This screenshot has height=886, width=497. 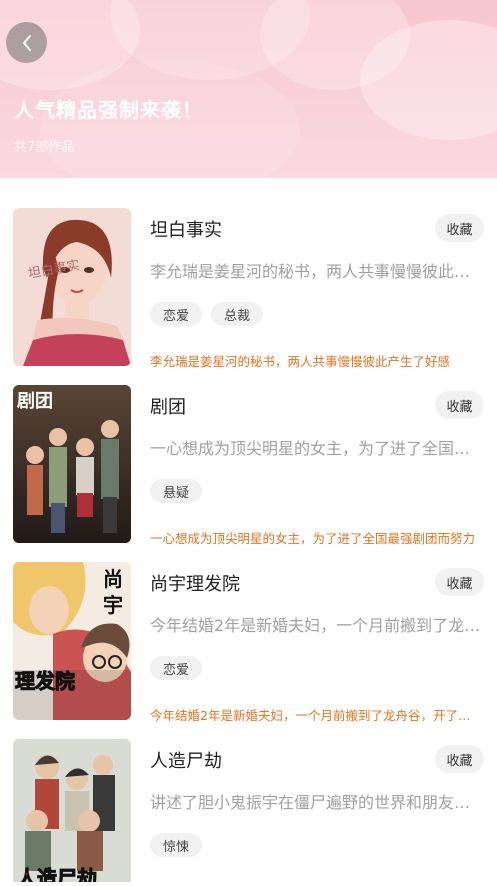 What do you see at coordinates (72, 810) in the screenshot?
I see `comic-cover: 人造尸劫` at bounding box center [72, 810].